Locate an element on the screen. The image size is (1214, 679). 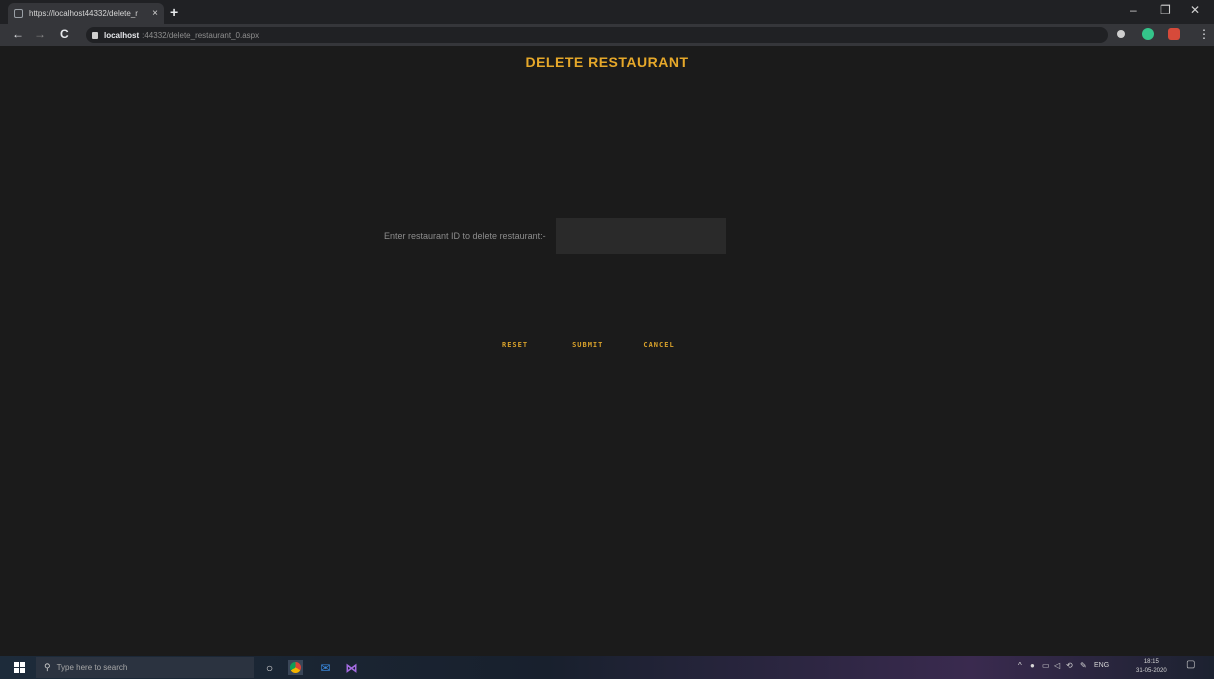
taskbar-search: ⚲ Type here to search is located at coordinates (145, 667).